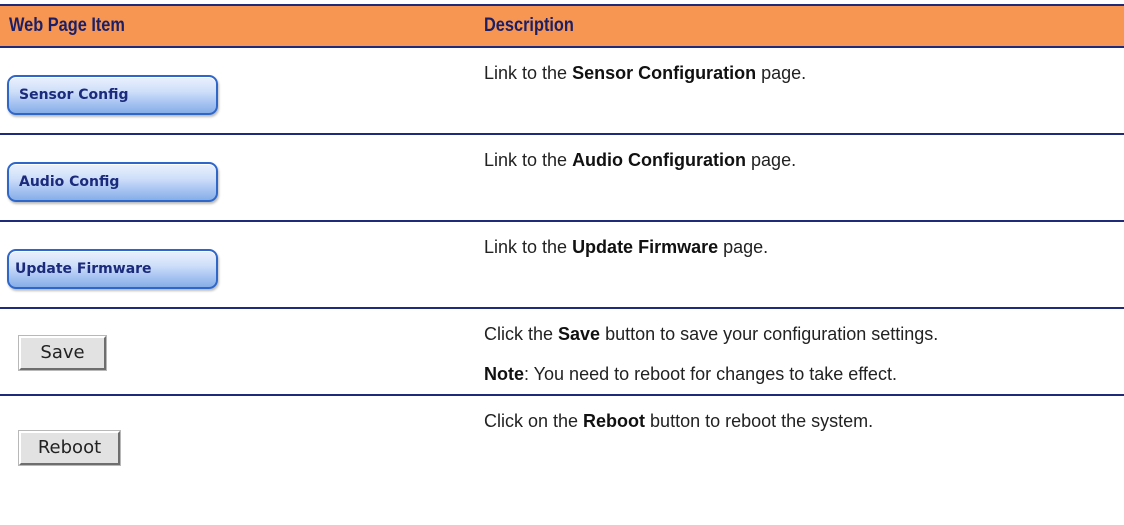 The height and width of the screenshot is (525, 1124). I want to click on reboot-button: Reboot, so click(69, 448).